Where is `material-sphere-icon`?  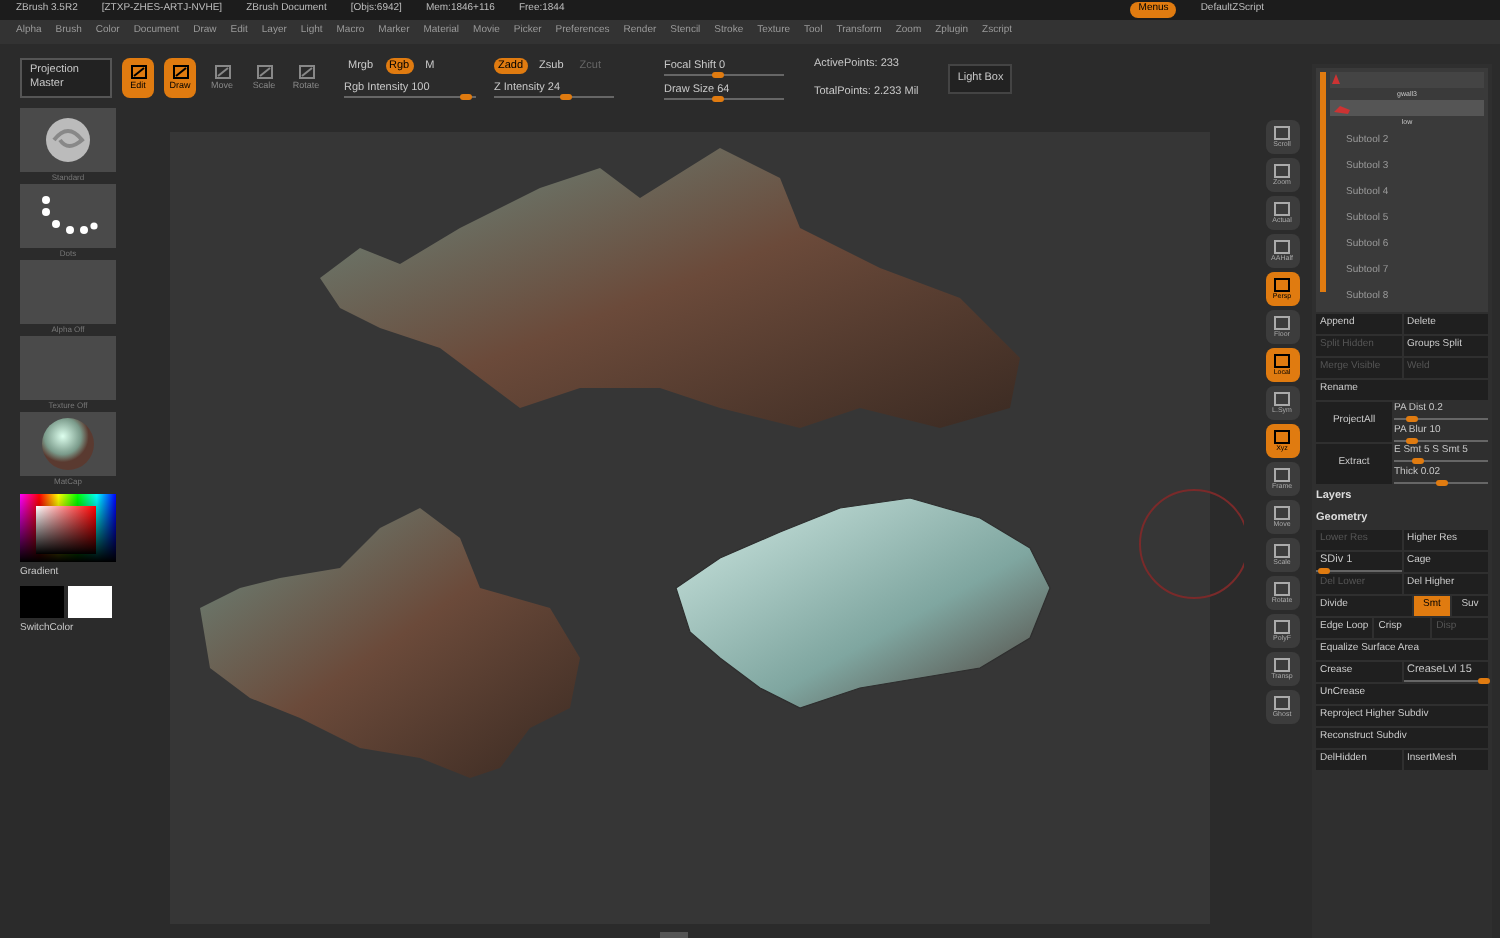
material-sphere-icon is located at coordinates (68, 444).